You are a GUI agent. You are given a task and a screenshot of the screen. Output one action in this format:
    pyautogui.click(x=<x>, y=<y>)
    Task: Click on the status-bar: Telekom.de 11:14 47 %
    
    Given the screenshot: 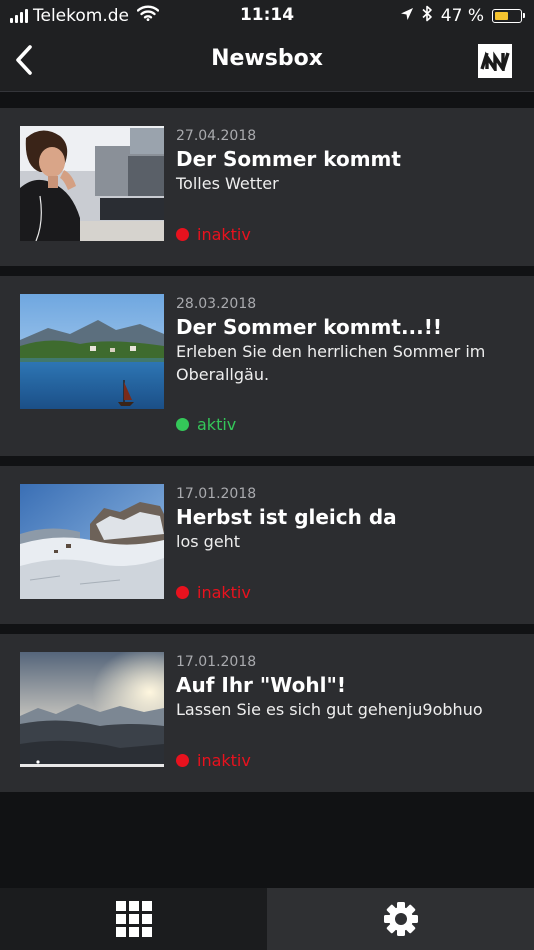 What is the action you would take?
    pyautogui.click(x=267, y=15)
    